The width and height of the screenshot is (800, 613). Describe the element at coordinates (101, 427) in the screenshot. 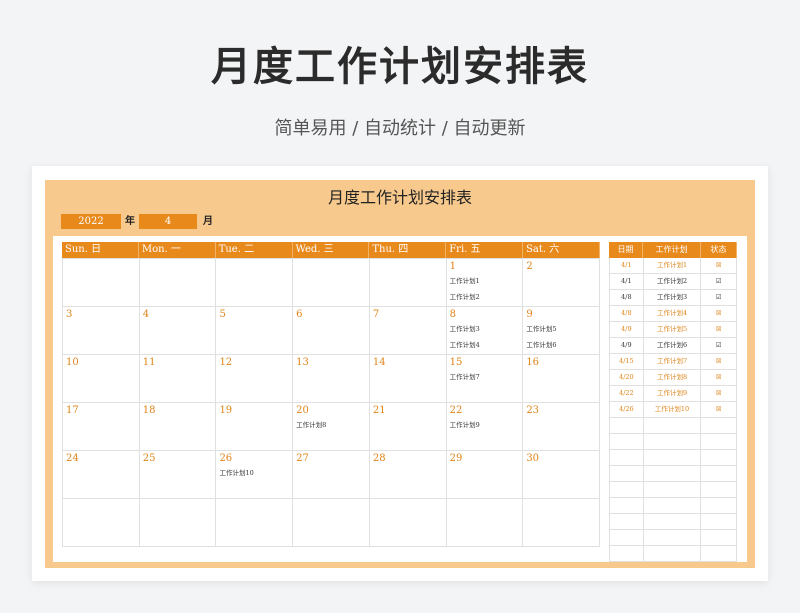

I see `calendar-day-cell: 17` at that location.